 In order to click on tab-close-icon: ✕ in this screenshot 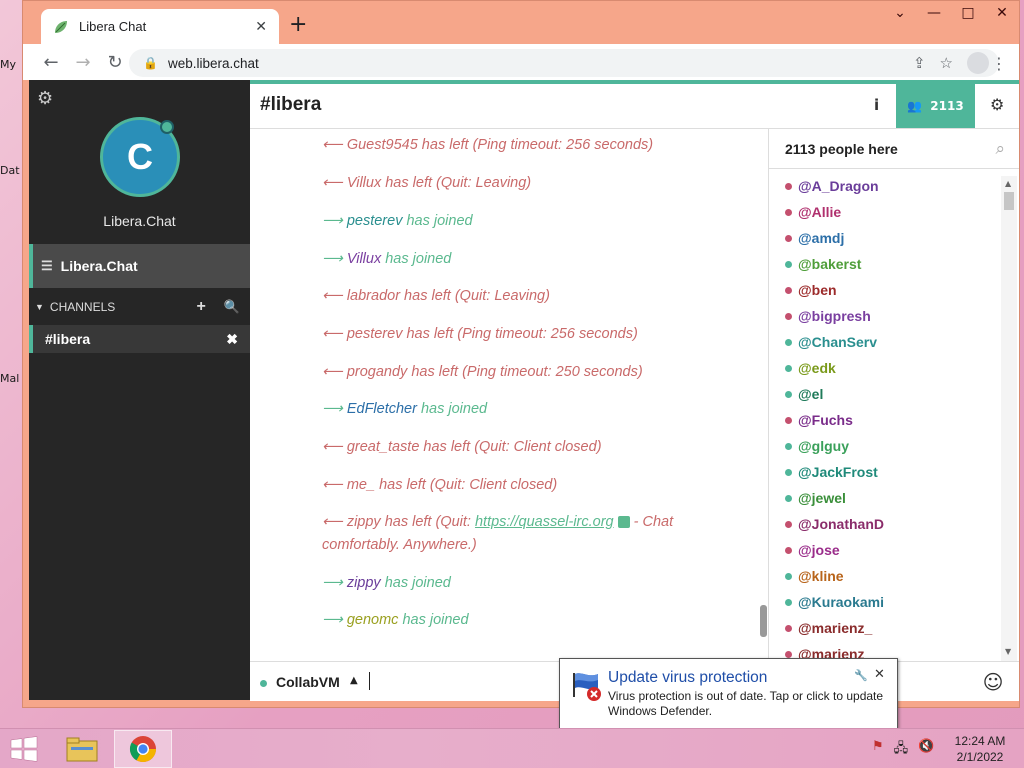, I will do `click(261, 27)`.